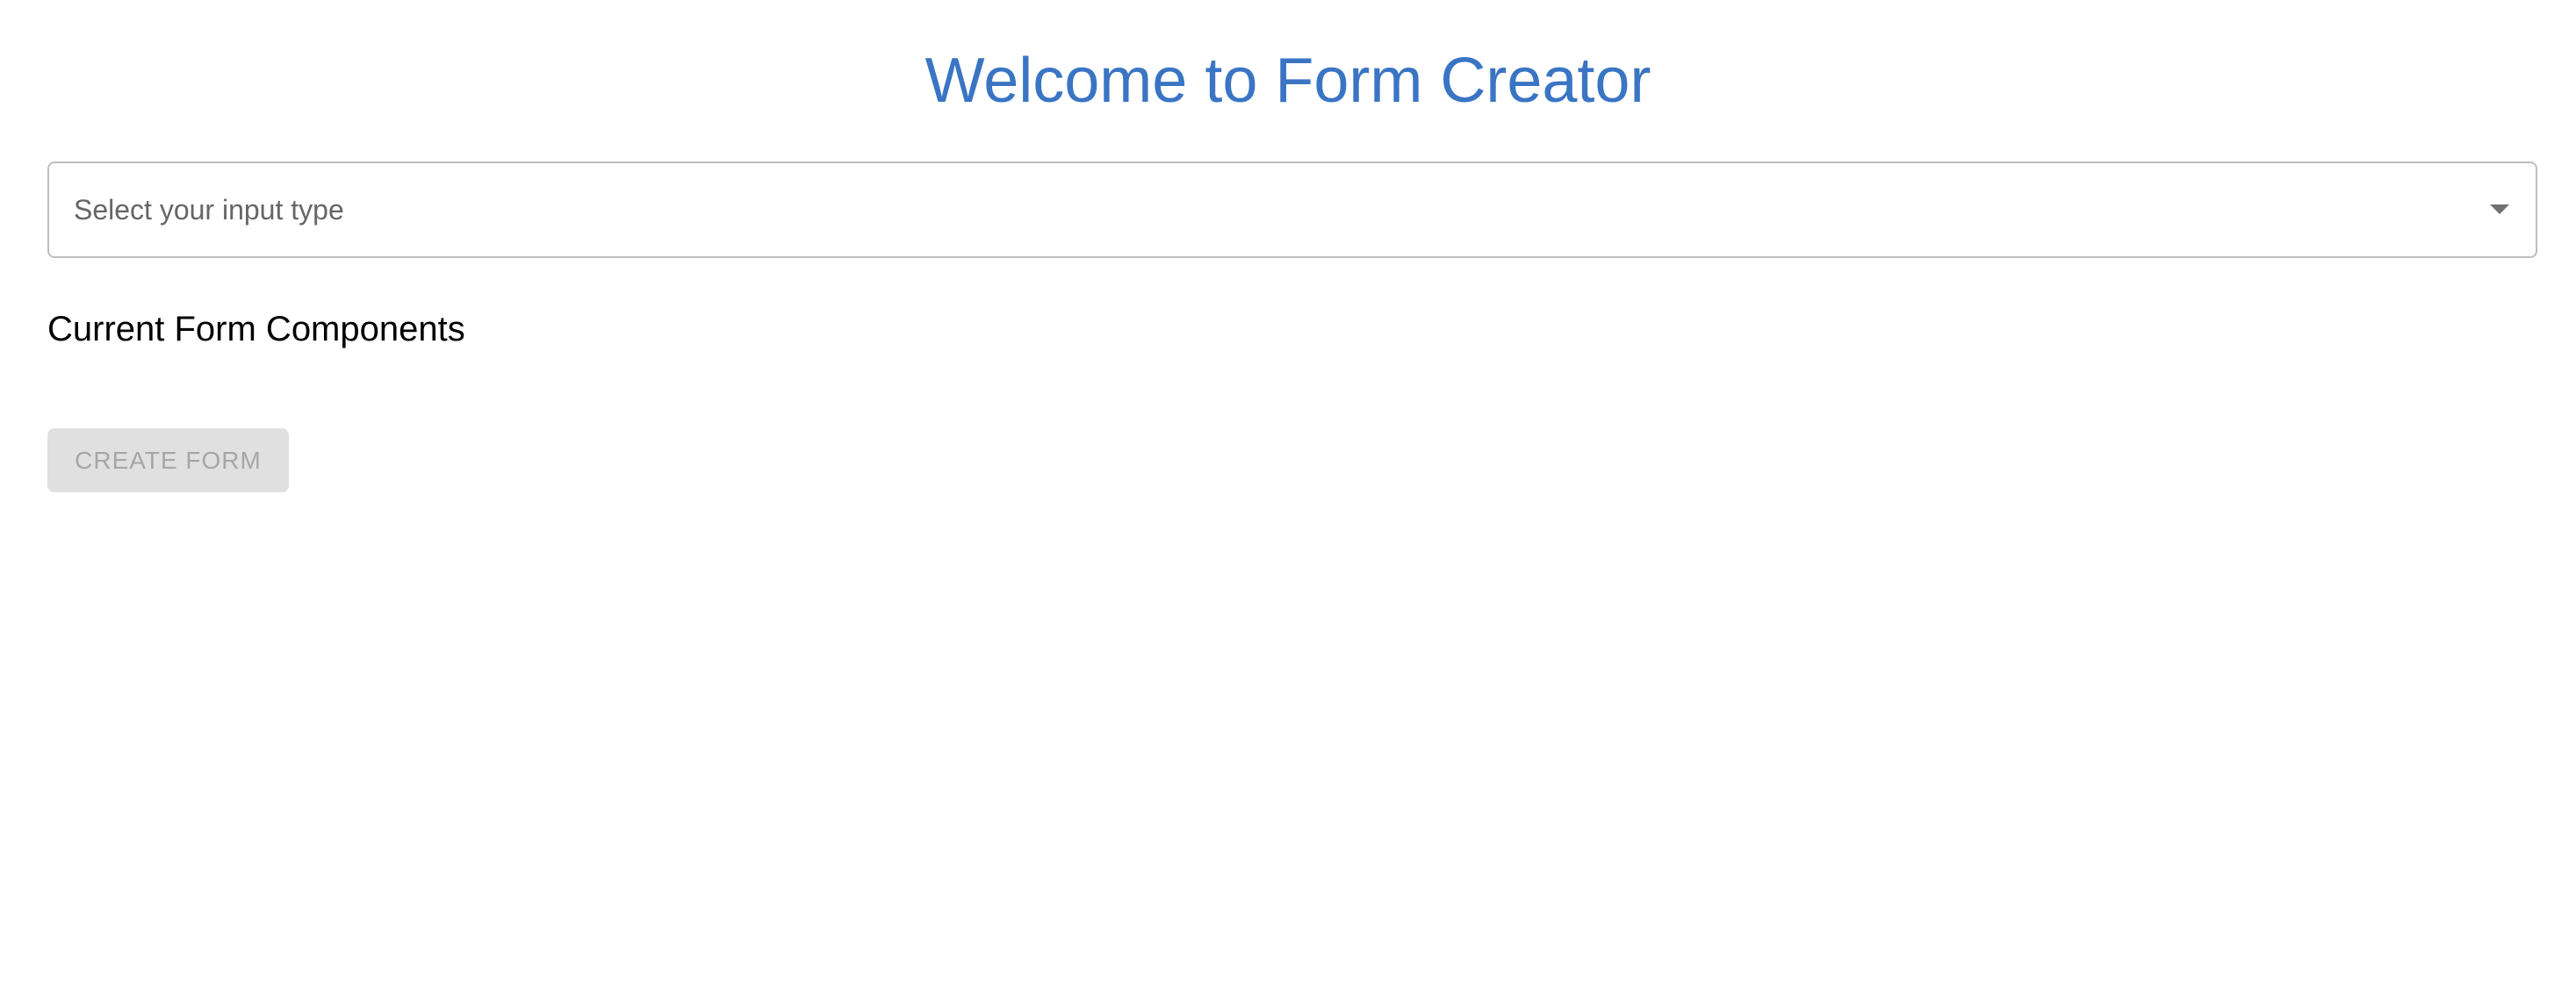  What do you see at coordinates (1292, 209) in the screenshot?
I see `input-type-select: Select your input type` at bounding box center [1292, 209].